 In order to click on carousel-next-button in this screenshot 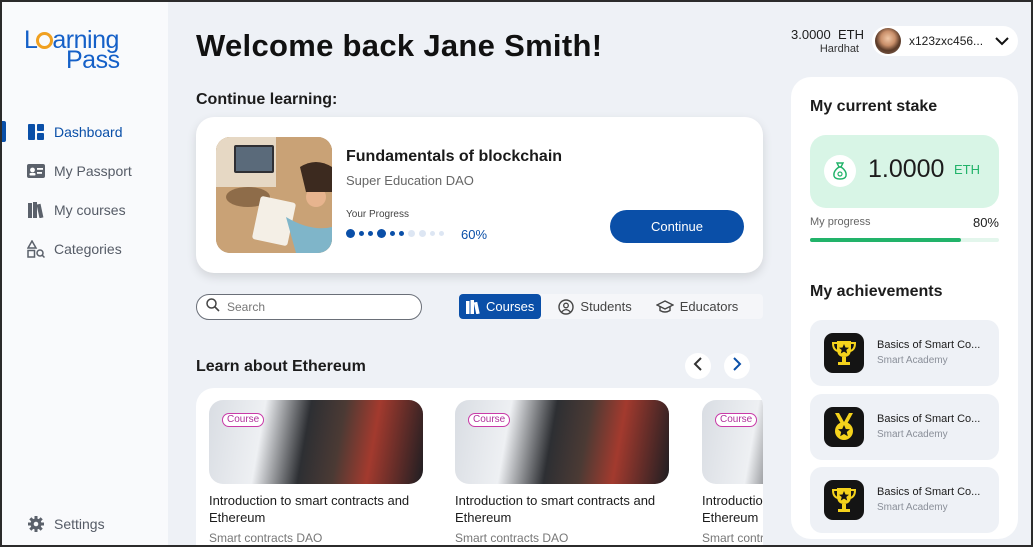, I will do `click(737, 366)`.